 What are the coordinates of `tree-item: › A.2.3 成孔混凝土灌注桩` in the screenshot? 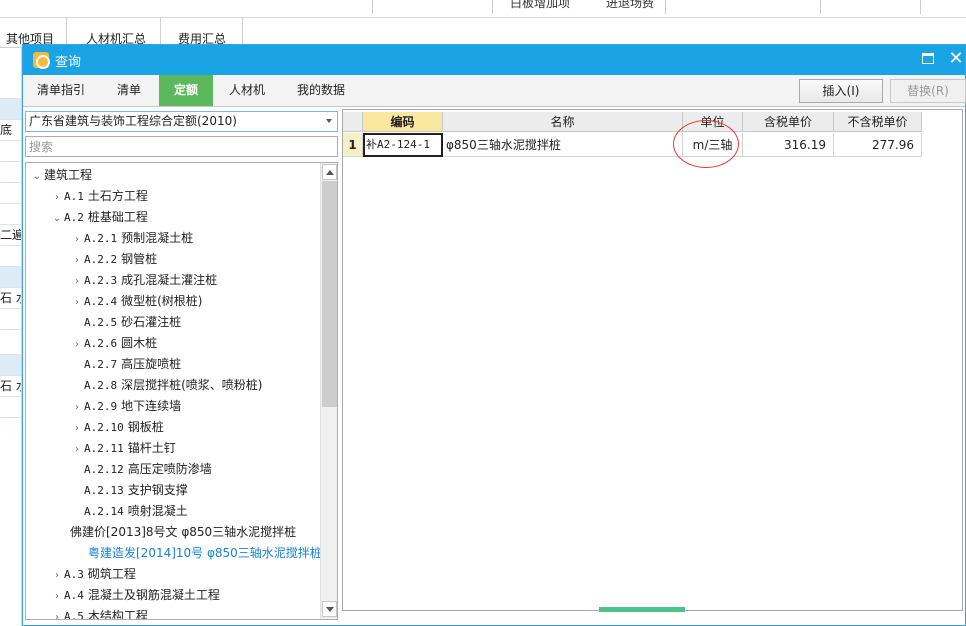 It's located at (143, 280).